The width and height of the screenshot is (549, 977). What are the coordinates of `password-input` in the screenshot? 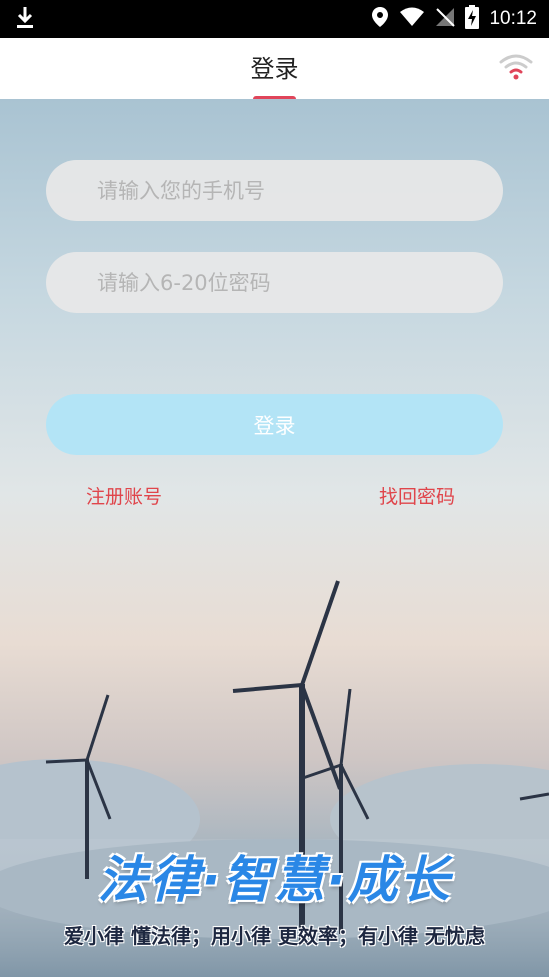 It's located at (300, 282).